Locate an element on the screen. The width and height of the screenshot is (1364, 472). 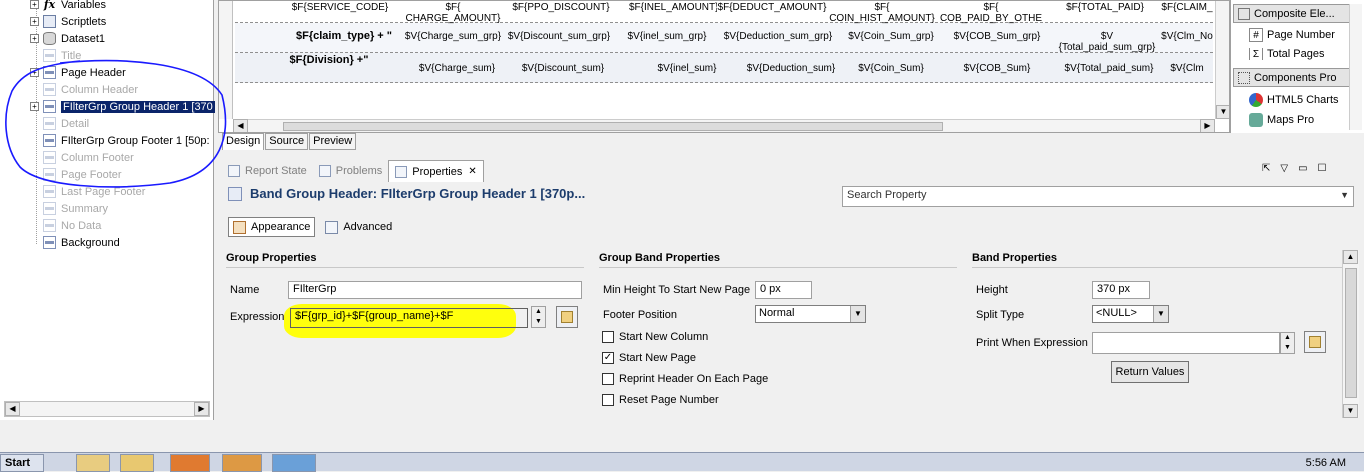
folder-icon is located at coordinates (93, 463).